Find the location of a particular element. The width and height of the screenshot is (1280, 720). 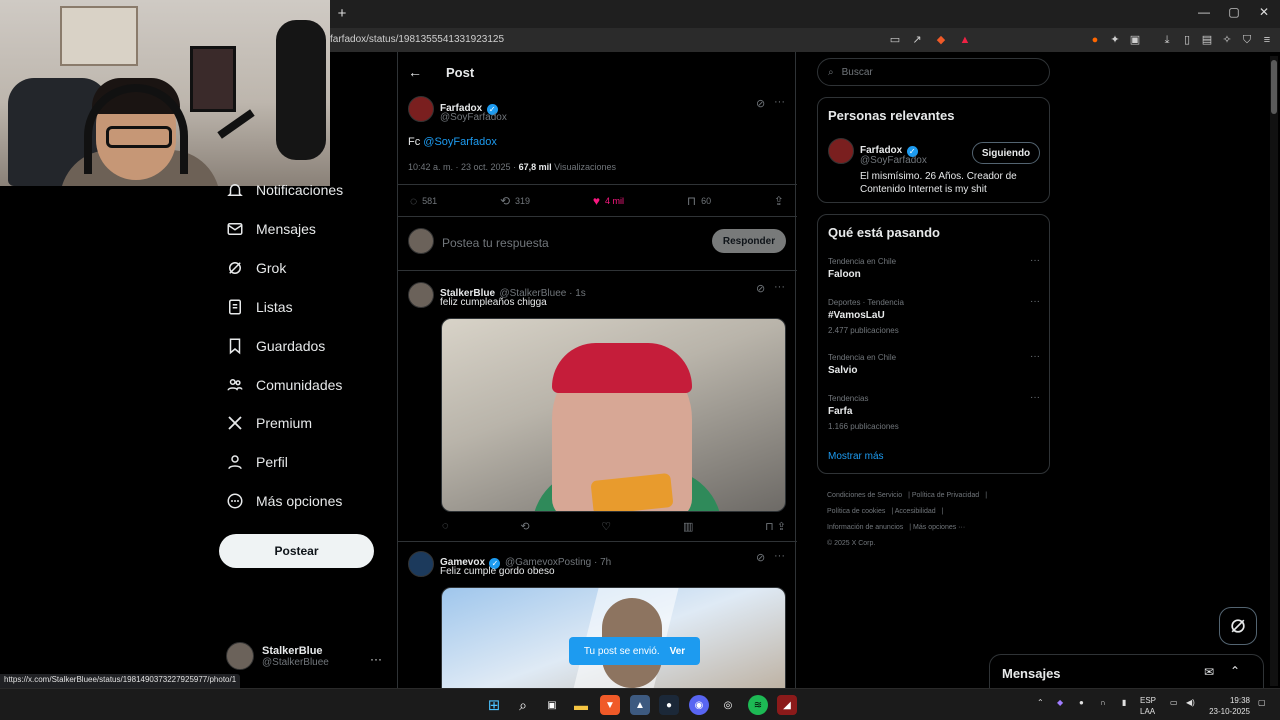

screen-icon: ▭ is located at coordinates (895, 40).